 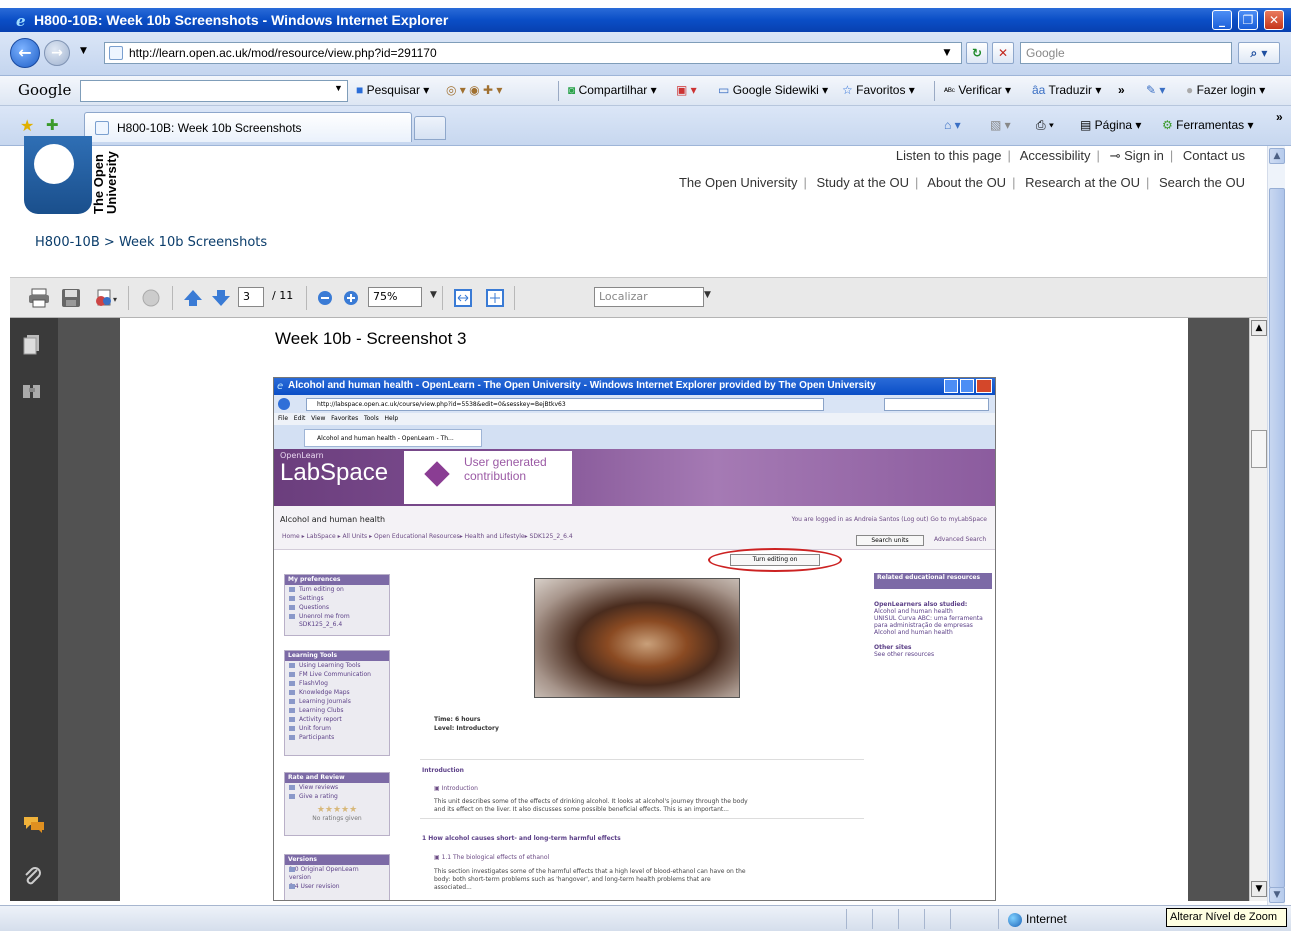 I want to click on next-page-icon, so click(x=221, y=298).